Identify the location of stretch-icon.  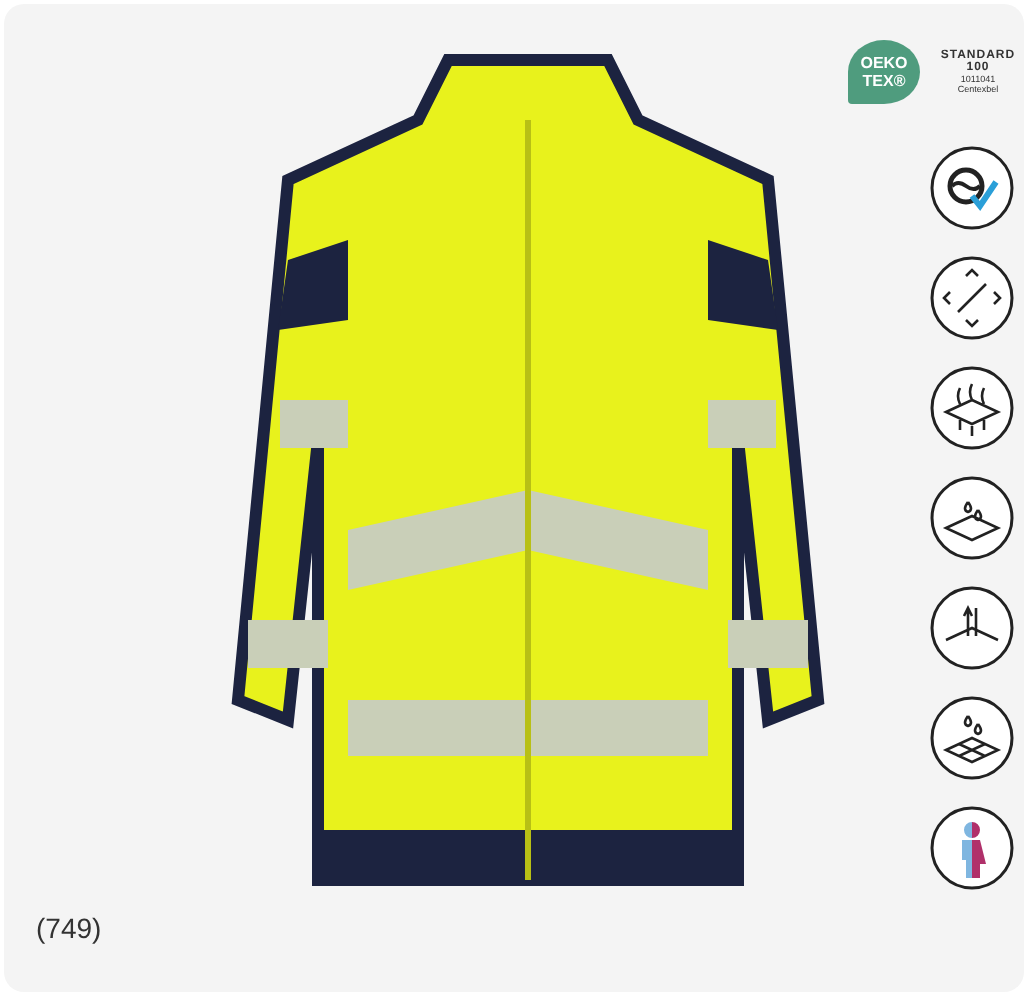
(972, 298).